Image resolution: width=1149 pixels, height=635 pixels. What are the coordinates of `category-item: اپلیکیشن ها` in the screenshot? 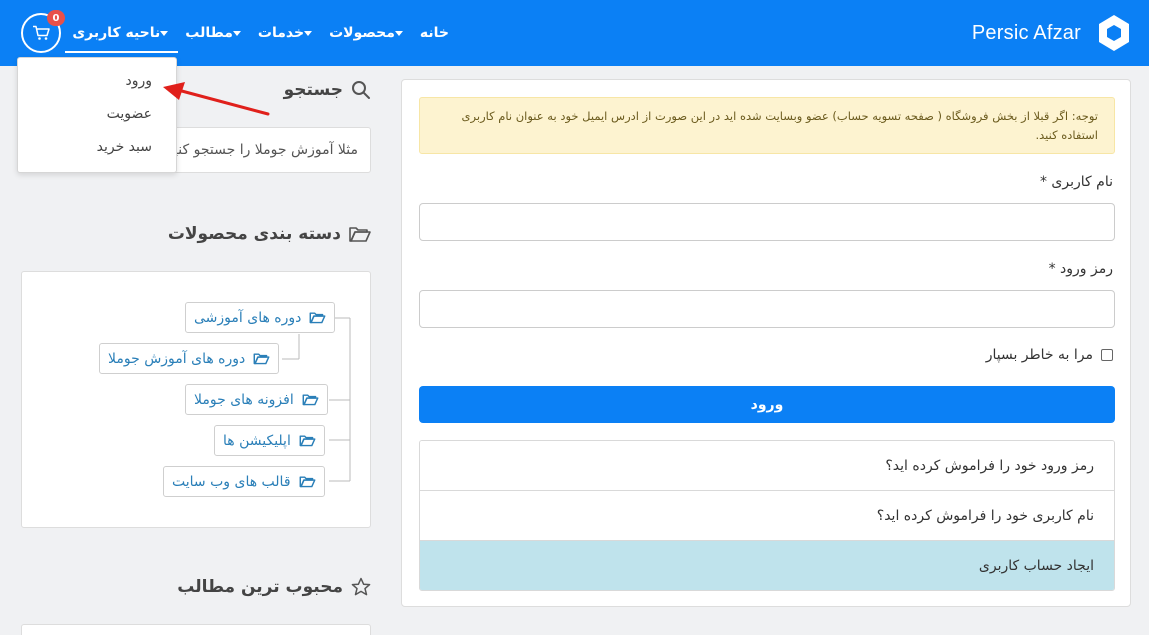 It's located at (269, 440).